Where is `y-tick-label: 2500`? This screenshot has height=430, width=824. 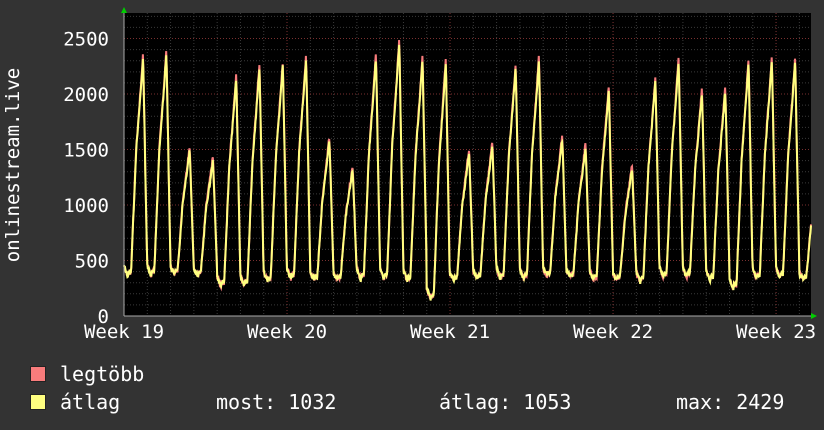
y-tick-label: 2500 is located at coordinates (86, 40).